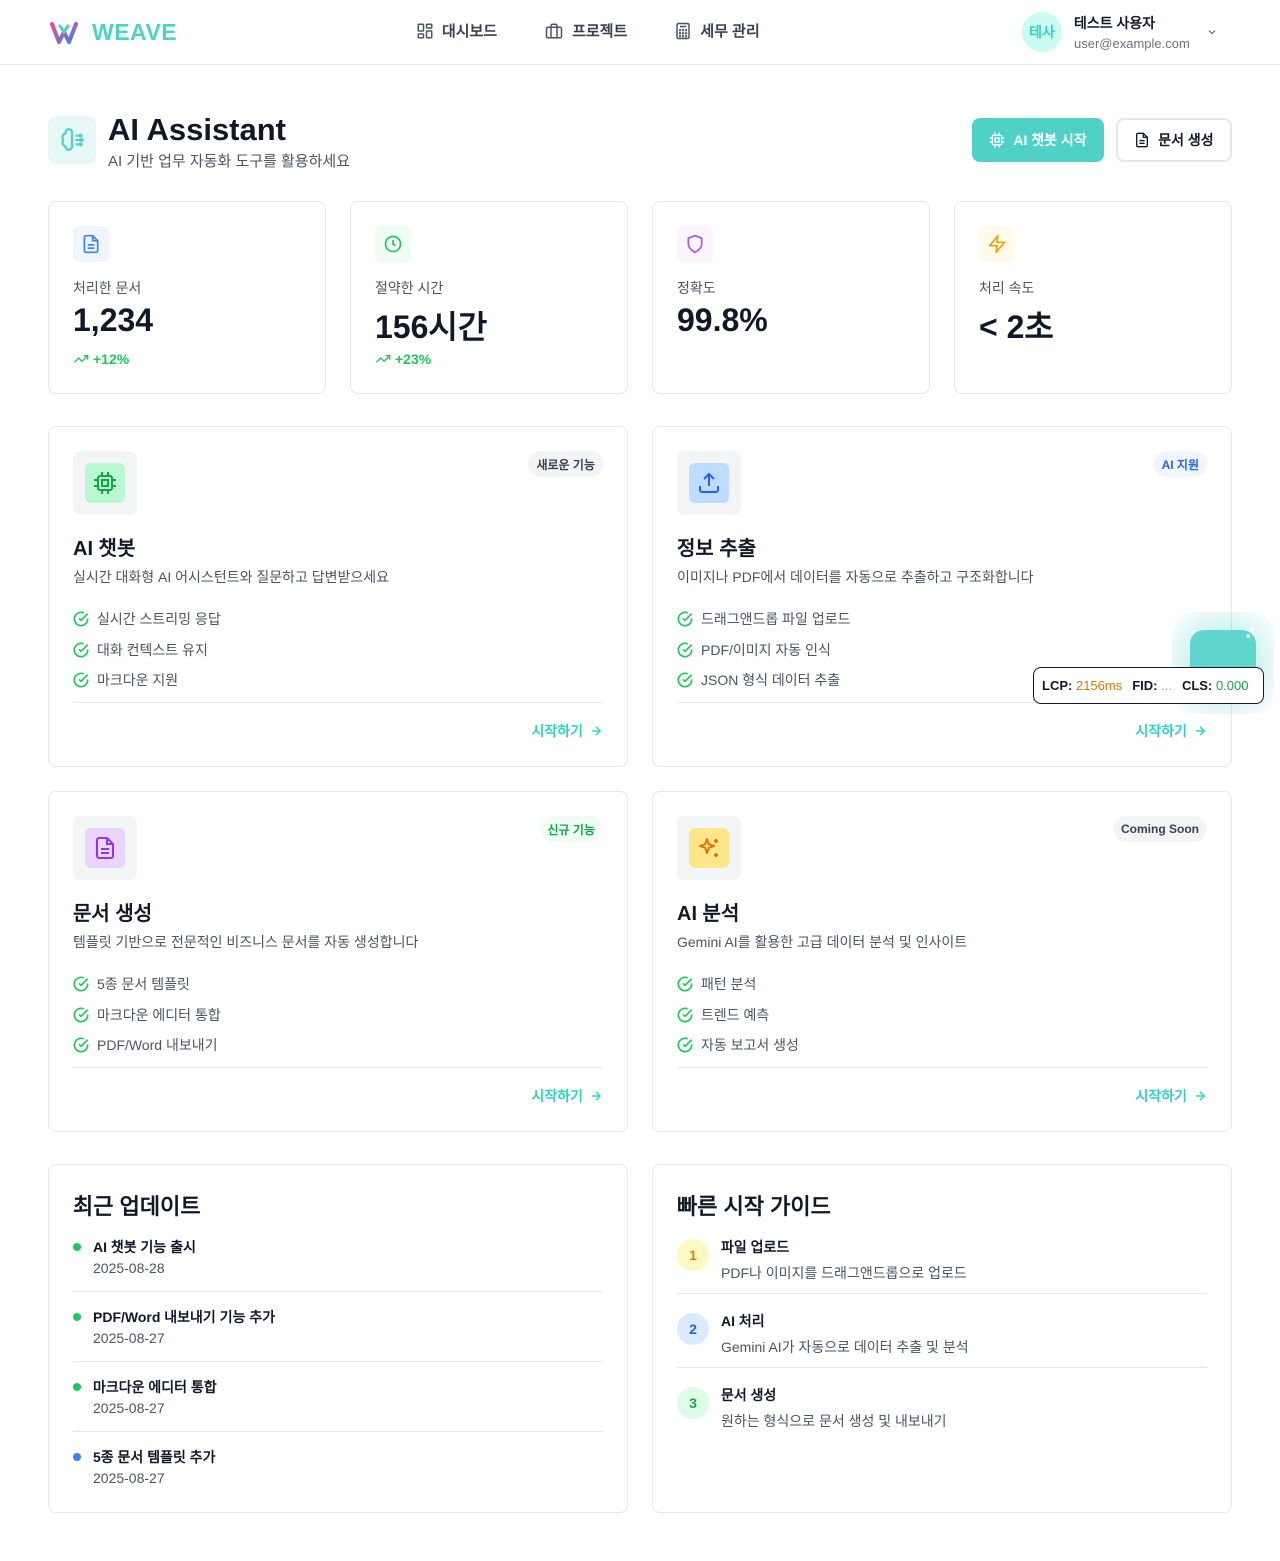 Image resolution: width=1280 pixels, height=1561 pixels. What do you see at coordinates (1132, 32) in the screenshot?
I see `user-info: 테스트 사용자 user@example.com` at bounding box center [1132, 32].